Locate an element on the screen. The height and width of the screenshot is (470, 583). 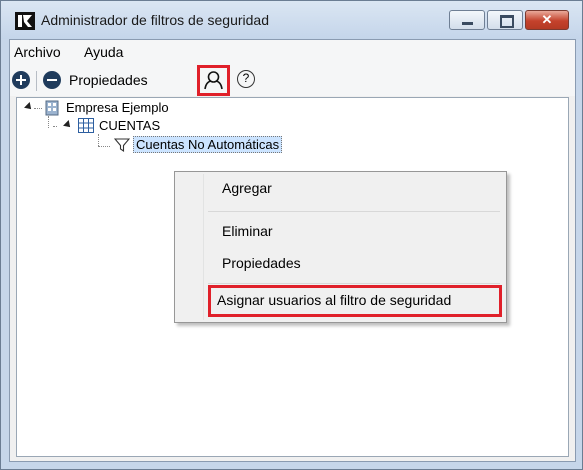
menu-bar: Archivo Ayuda is located at coordinates (292, 52).